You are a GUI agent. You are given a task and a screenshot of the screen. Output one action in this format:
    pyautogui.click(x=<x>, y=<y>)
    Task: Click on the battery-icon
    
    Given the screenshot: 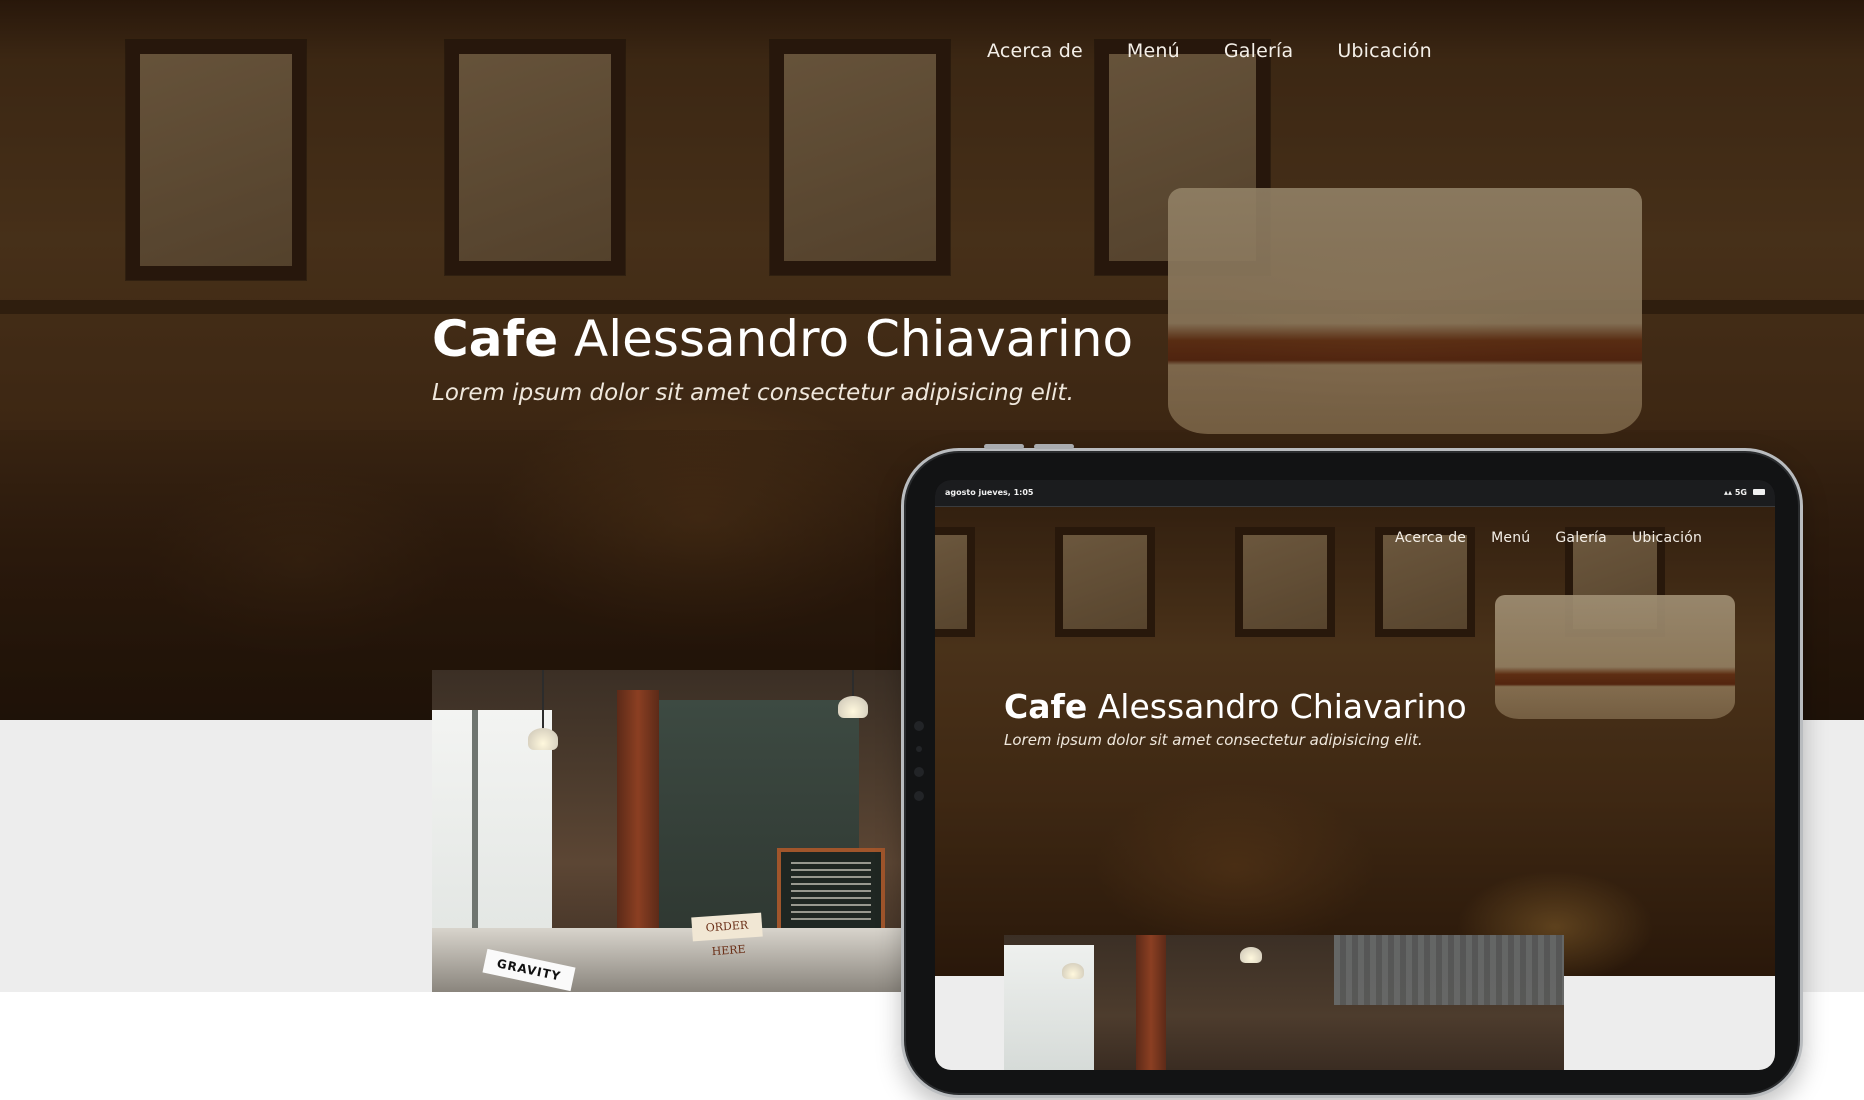 What is the action you would take?
    pyautogui.click(x=1759, y=492)
    